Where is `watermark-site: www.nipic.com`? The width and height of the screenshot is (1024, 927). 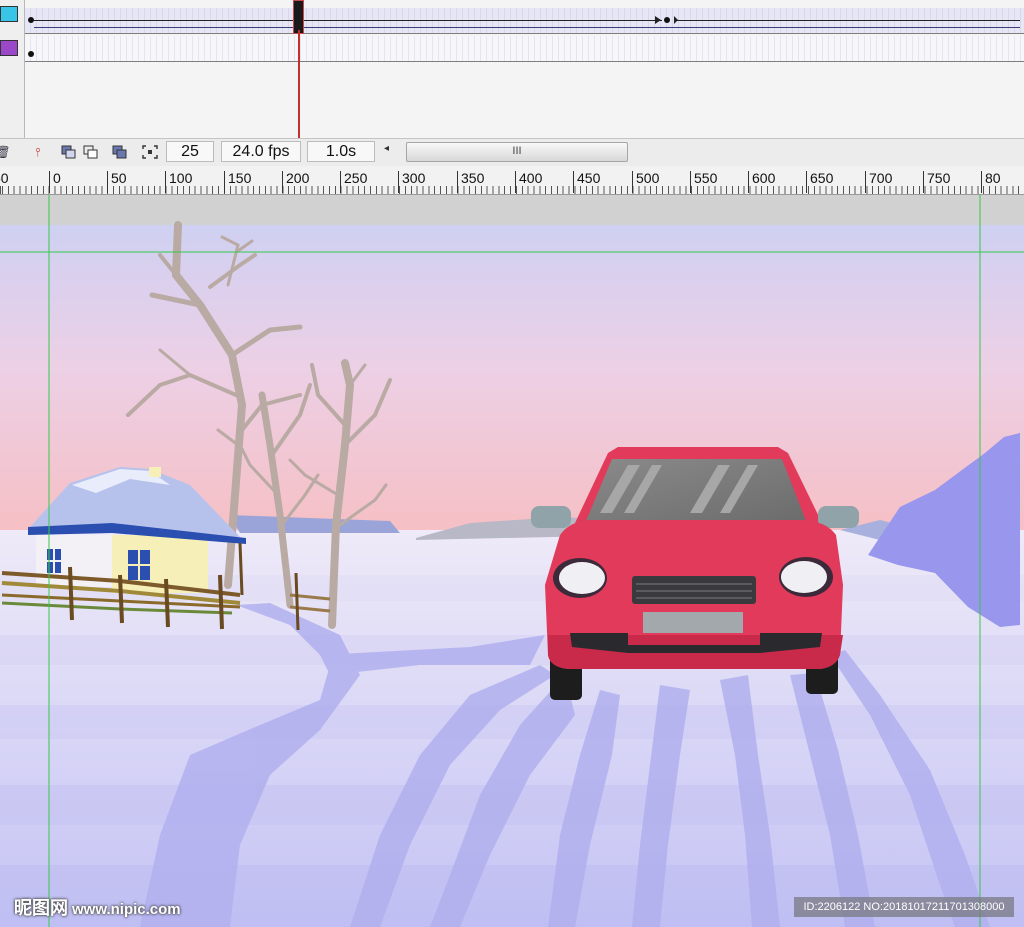
watermark-site: www.nipic.com is located at coordinates (126, 909).